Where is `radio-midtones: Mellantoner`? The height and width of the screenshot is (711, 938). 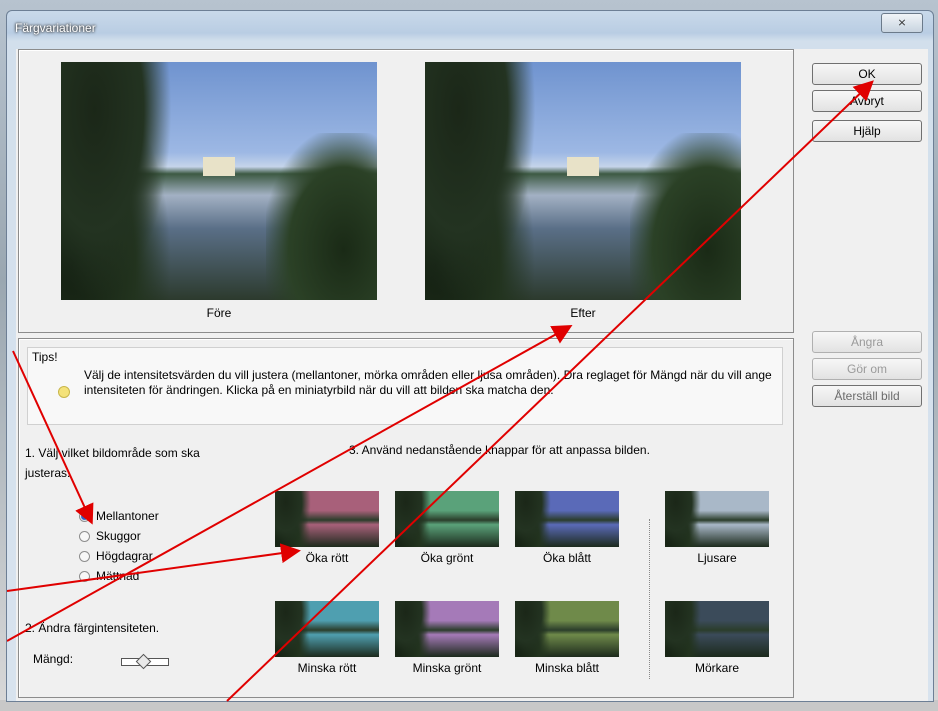
radio-midtones: Mellantoner is located at coordinates (119, 516).